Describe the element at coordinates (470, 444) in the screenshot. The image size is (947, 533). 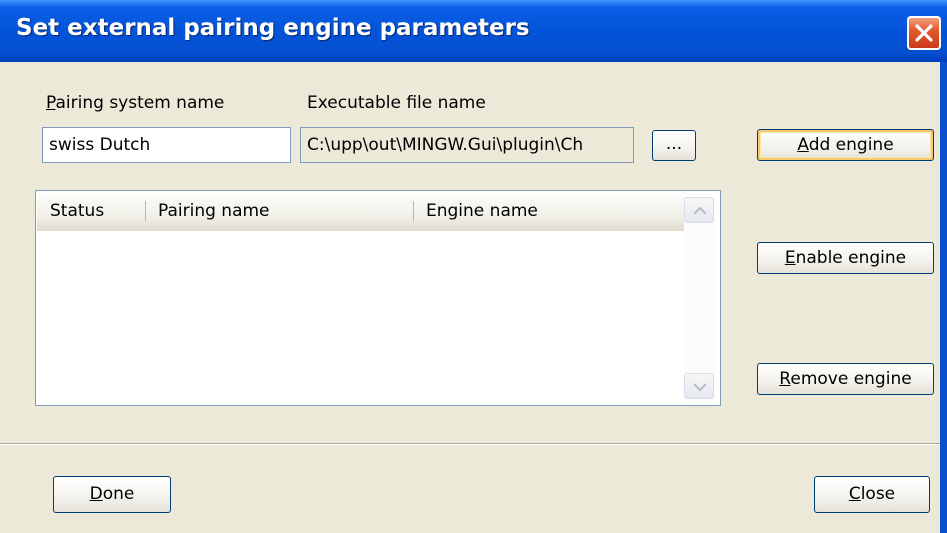
I see `horizontal-divider` at that location.